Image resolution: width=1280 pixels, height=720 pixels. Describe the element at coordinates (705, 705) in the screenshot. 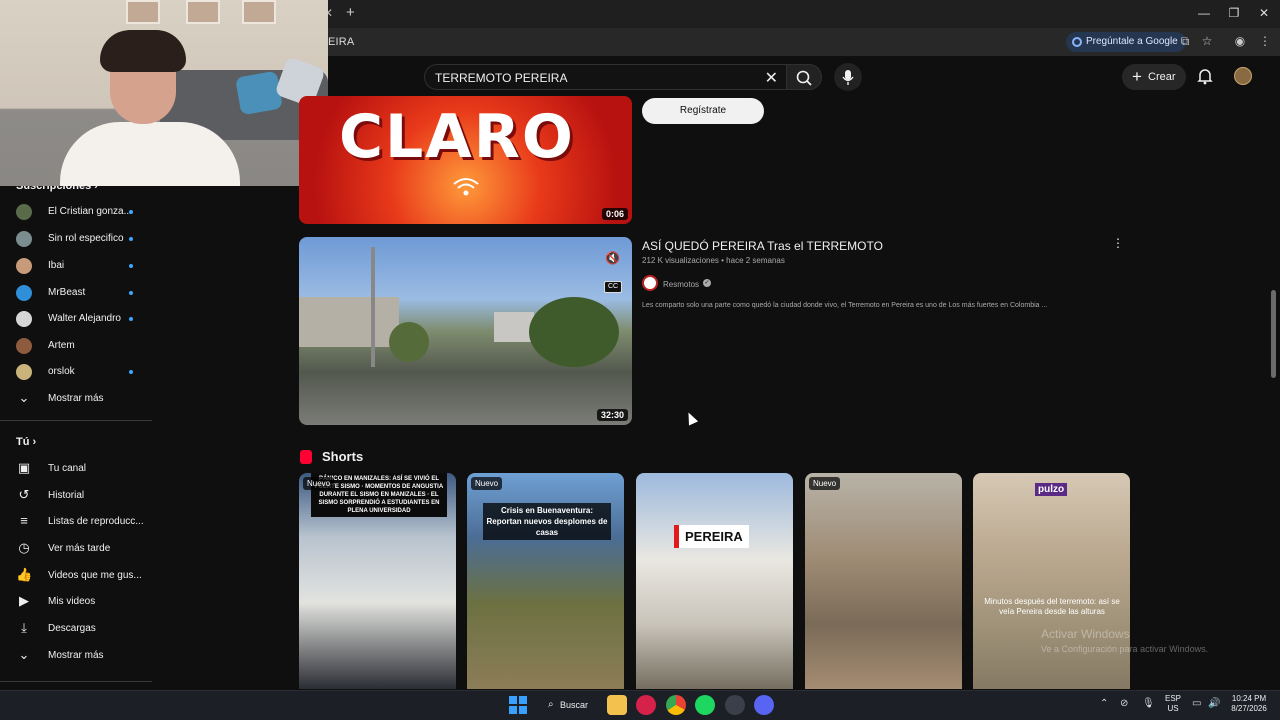

I see `spotify-icon` at that location.